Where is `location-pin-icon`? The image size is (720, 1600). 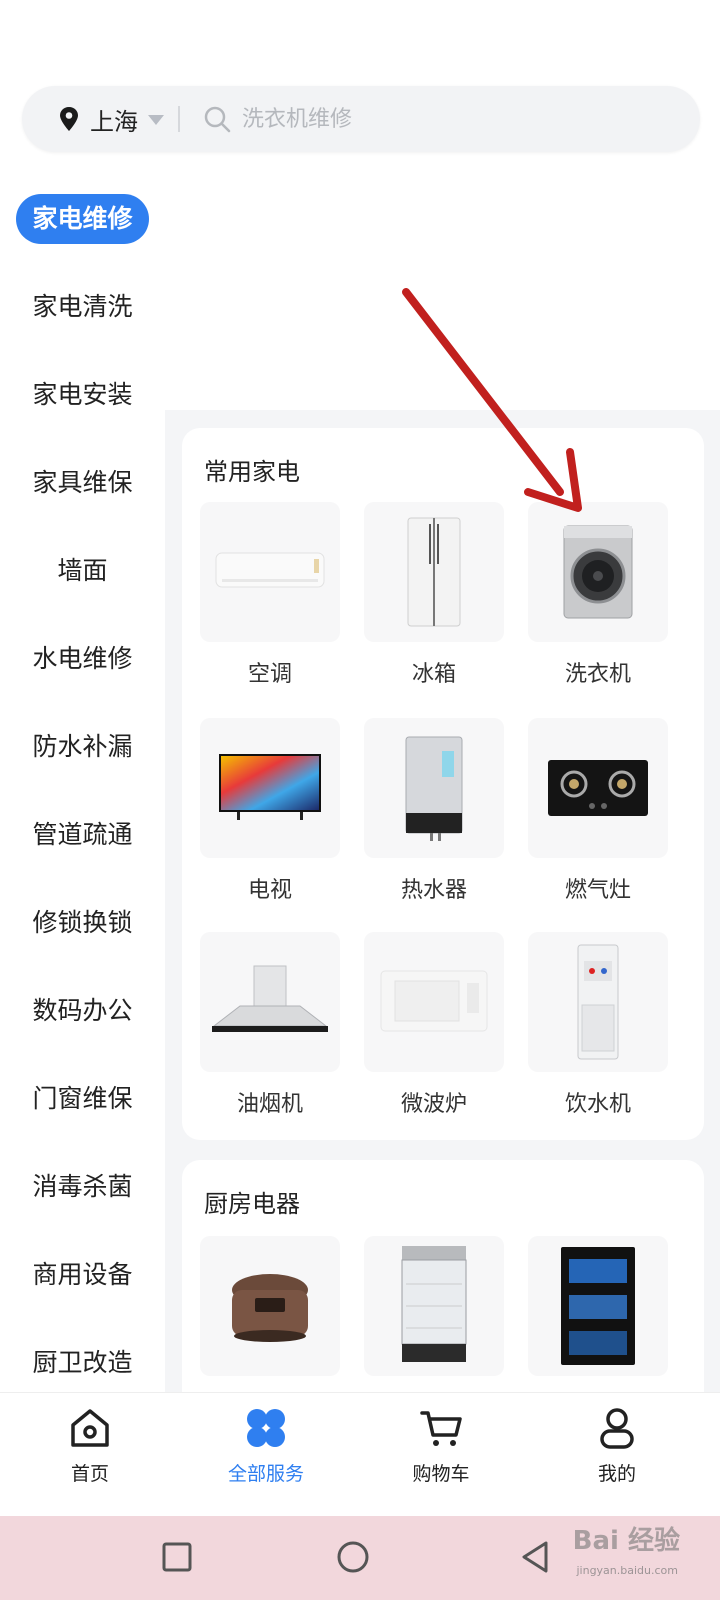
location-pin-icon is located at coordinates (69, 119).